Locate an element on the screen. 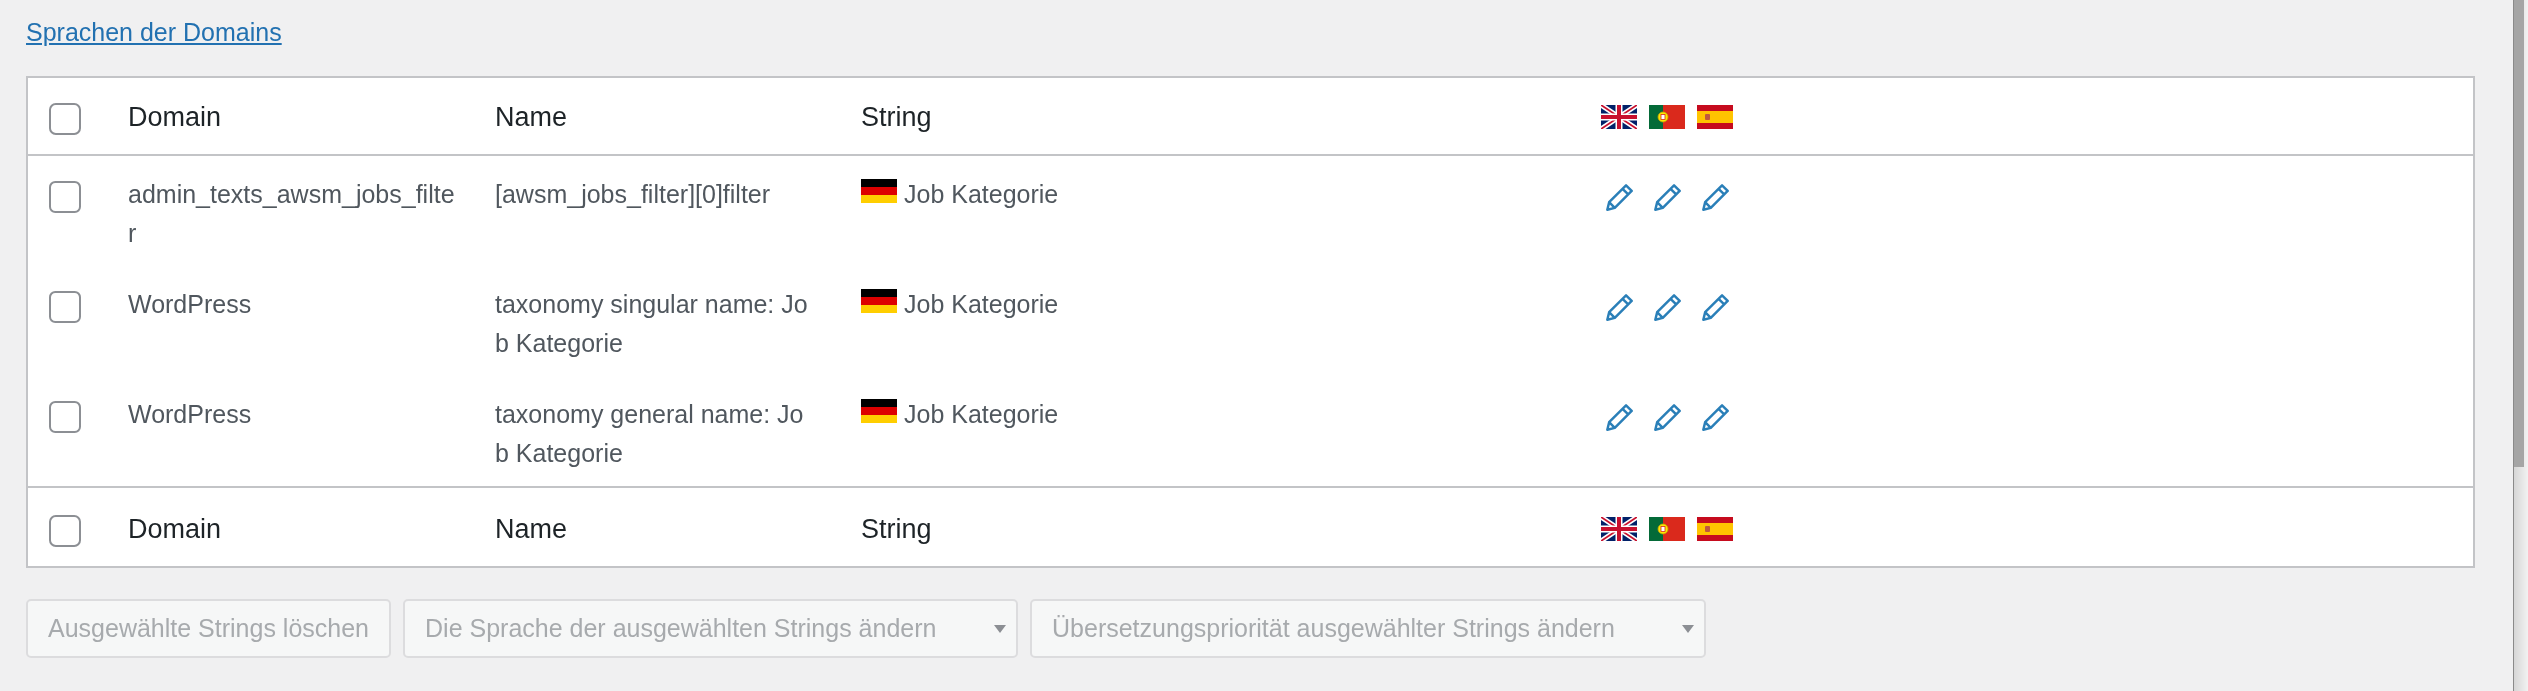 The width and height of the screenshot is (2528, 691). domain-text: admin_texts_awsm_jobs_filter is located at coordinates (292, 214).